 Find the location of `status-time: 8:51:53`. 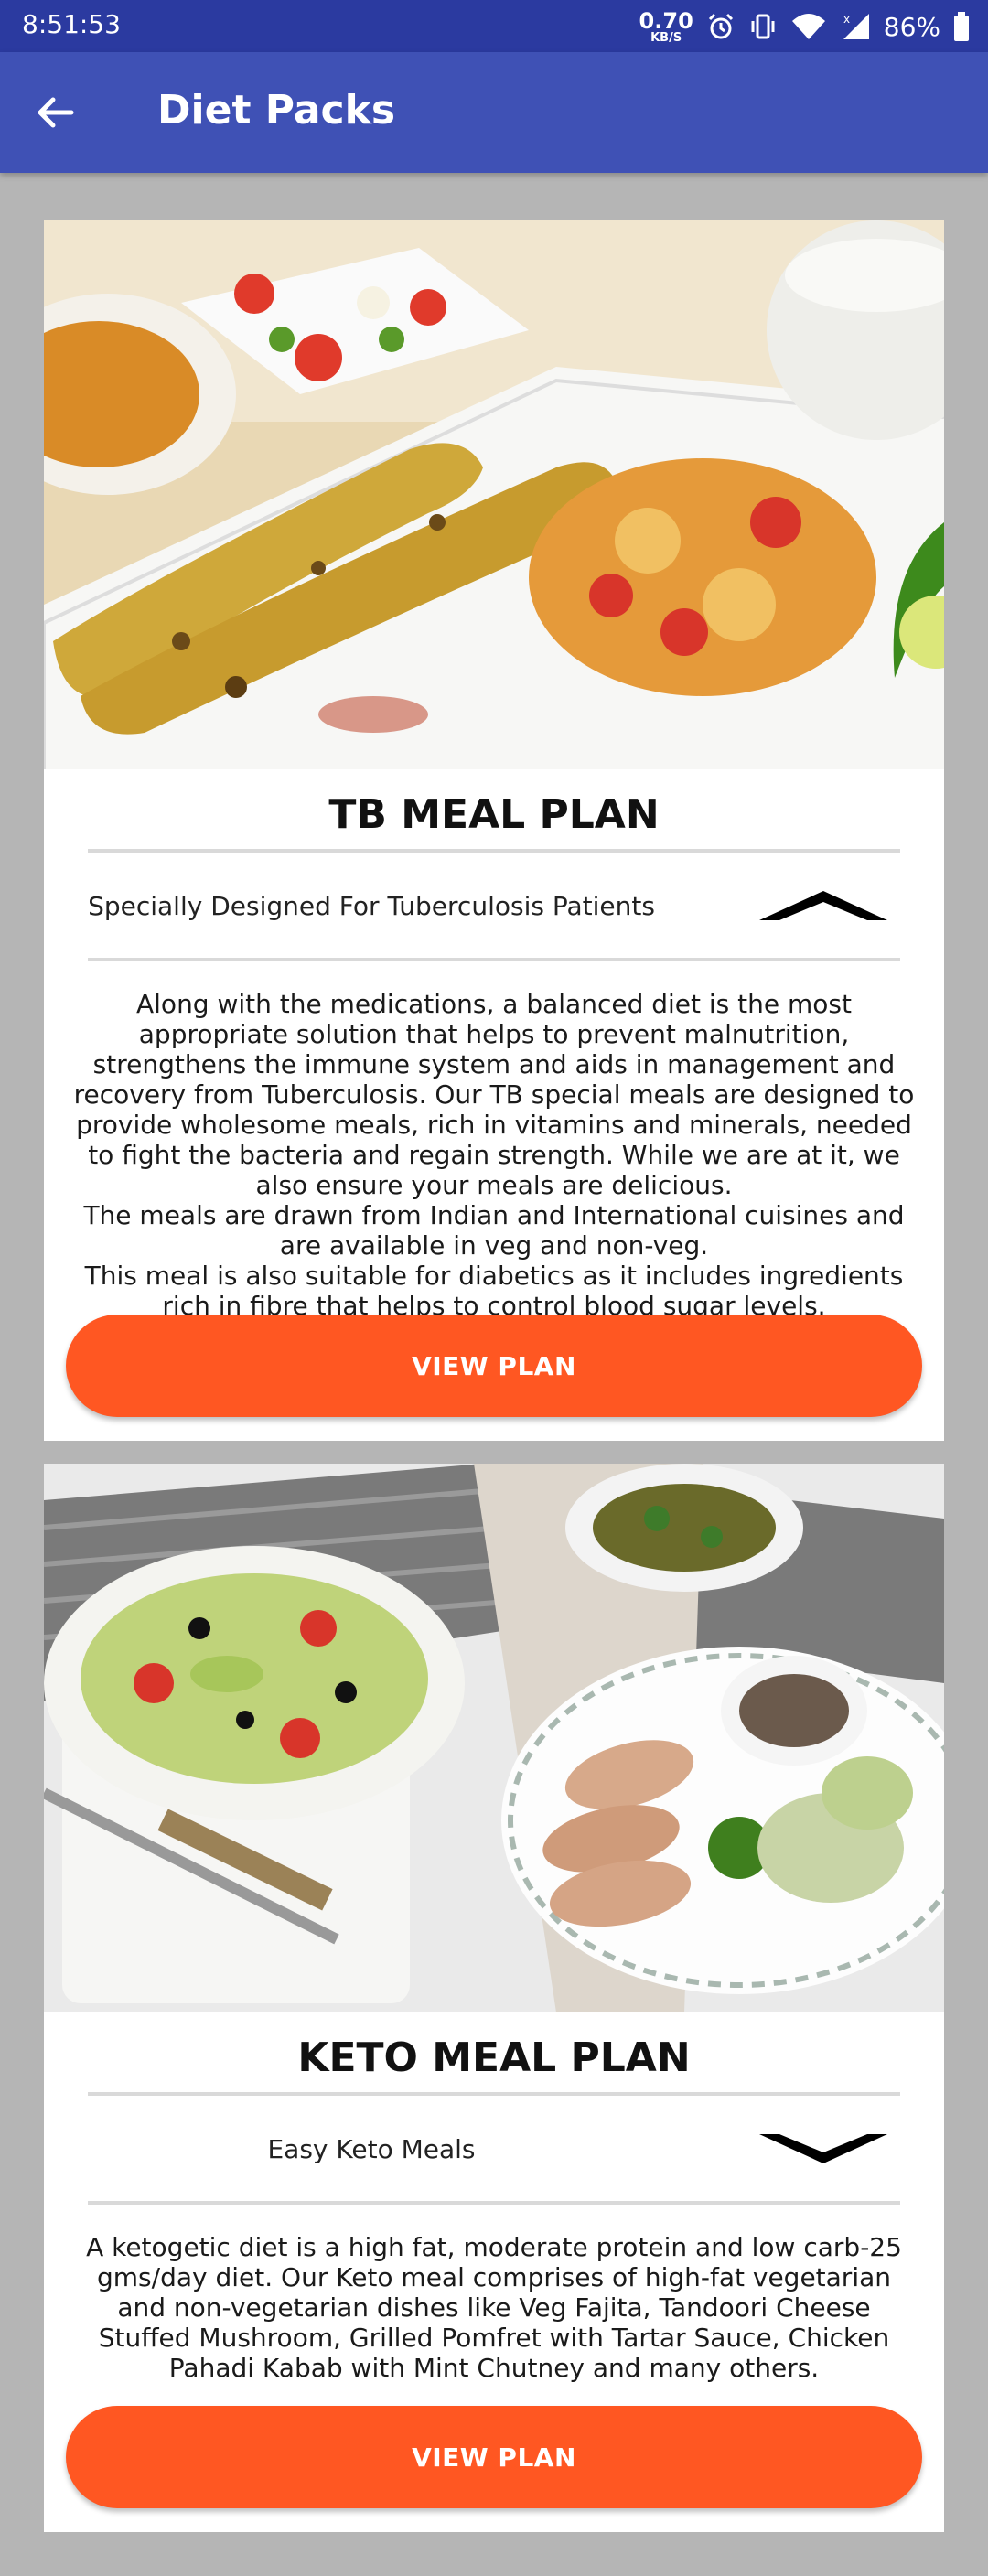

status-time: 8:51:53 is located at coordinates (72, 24).